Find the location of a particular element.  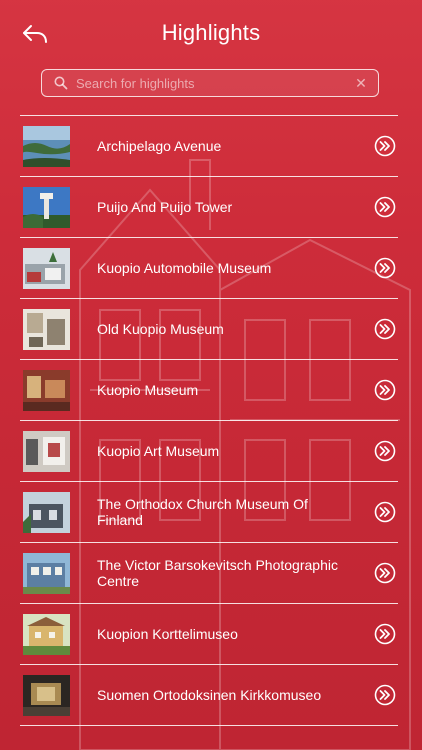

list-item-label: Kuopio Museum is located at coordinates (148, 390).